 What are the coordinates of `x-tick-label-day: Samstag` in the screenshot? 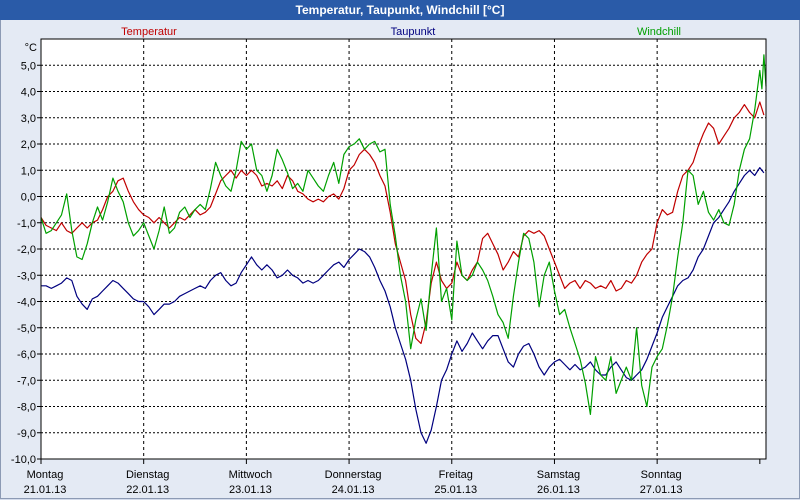 It's located at (558, 475).